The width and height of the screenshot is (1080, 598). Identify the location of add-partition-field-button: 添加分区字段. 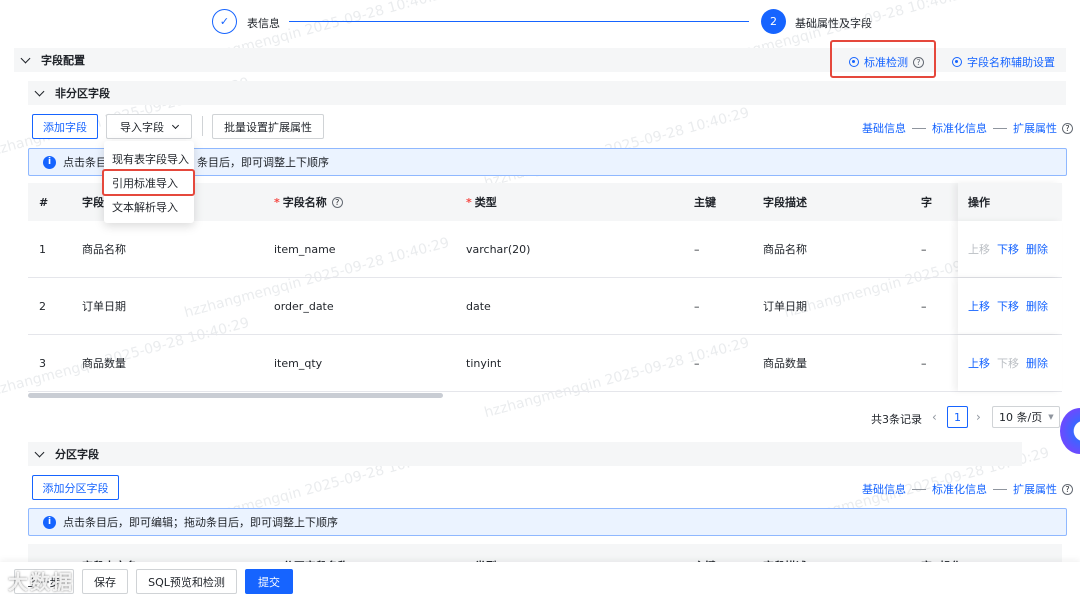
(75, 487).